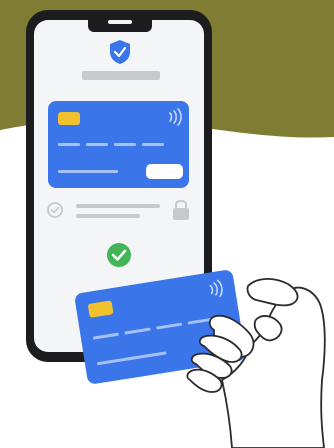  Describe the element at coordinates (164, 171) in the screenshot. I see `screen-card-button` at that location.